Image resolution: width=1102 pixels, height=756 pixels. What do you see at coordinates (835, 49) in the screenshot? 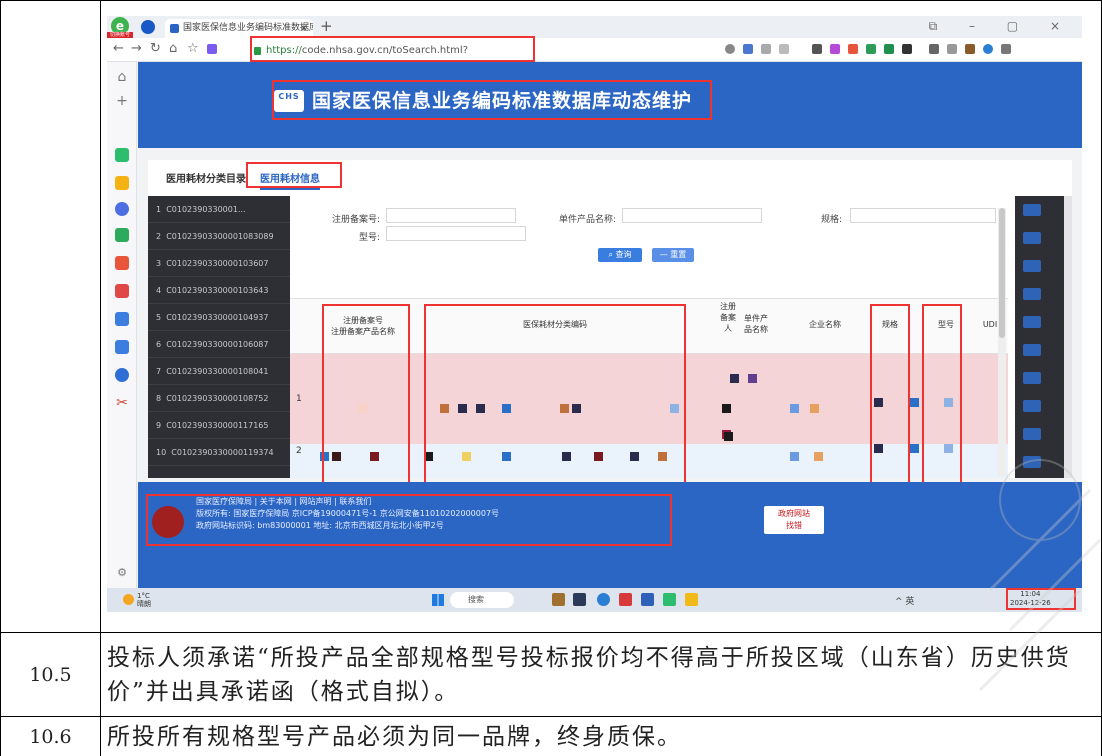
I see `ext-purple-icon` at bounding box center [835, 49].